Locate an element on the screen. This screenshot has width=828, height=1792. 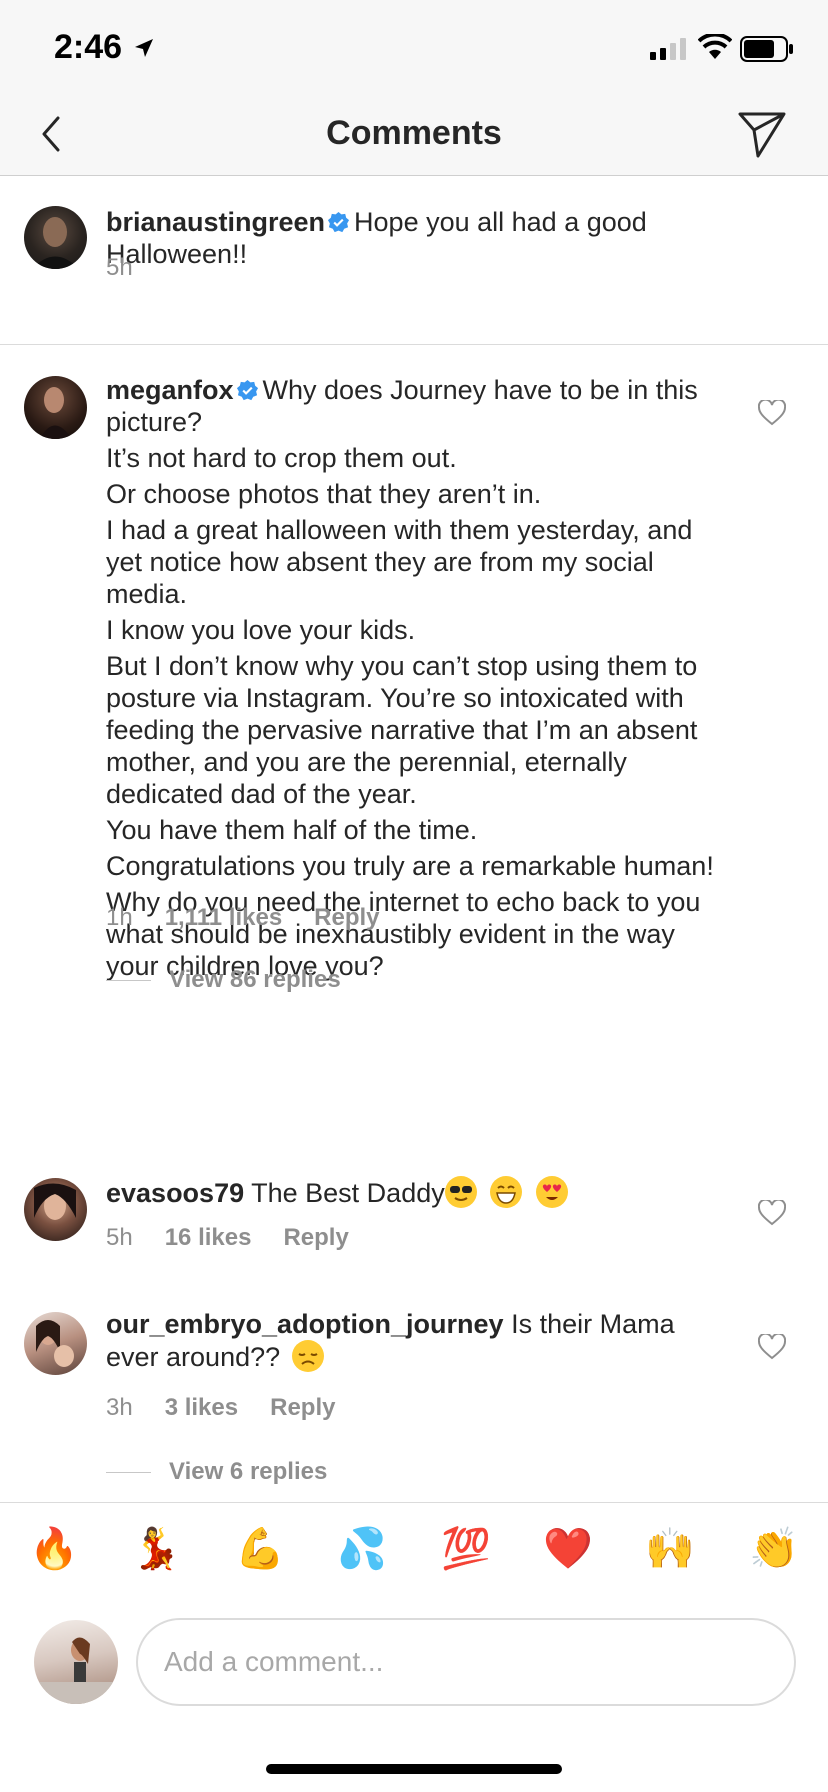
heart-eyes-emoji is located at coordinates (551, 1192).